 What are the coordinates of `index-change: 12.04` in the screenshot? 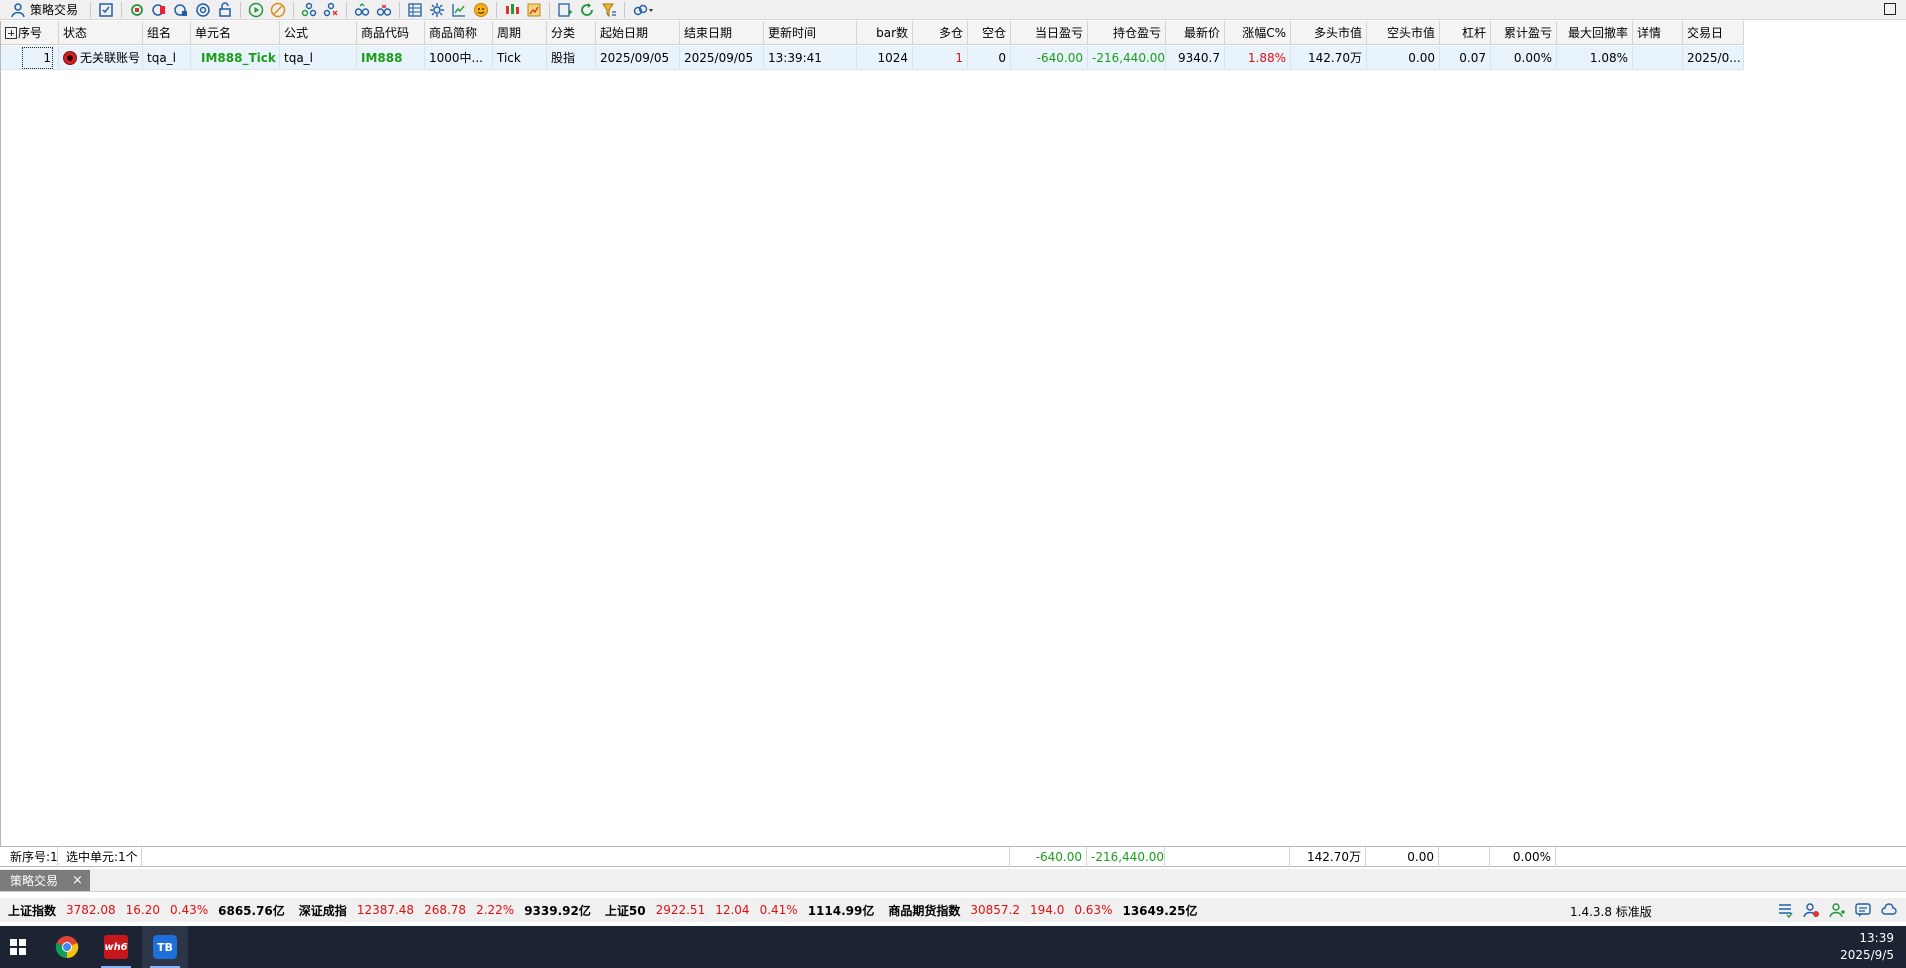 It's located at (732, 910).